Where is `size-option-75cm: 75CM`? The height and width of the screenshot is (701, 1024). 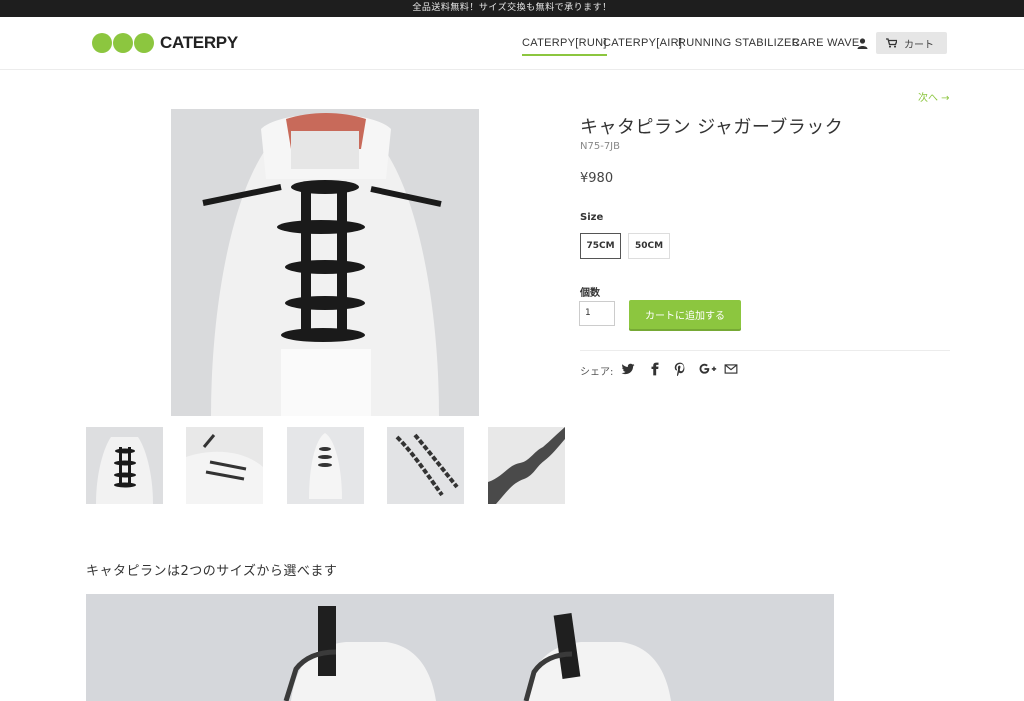
size-option-75cm: 75CM is located at coordinates (600, 246).